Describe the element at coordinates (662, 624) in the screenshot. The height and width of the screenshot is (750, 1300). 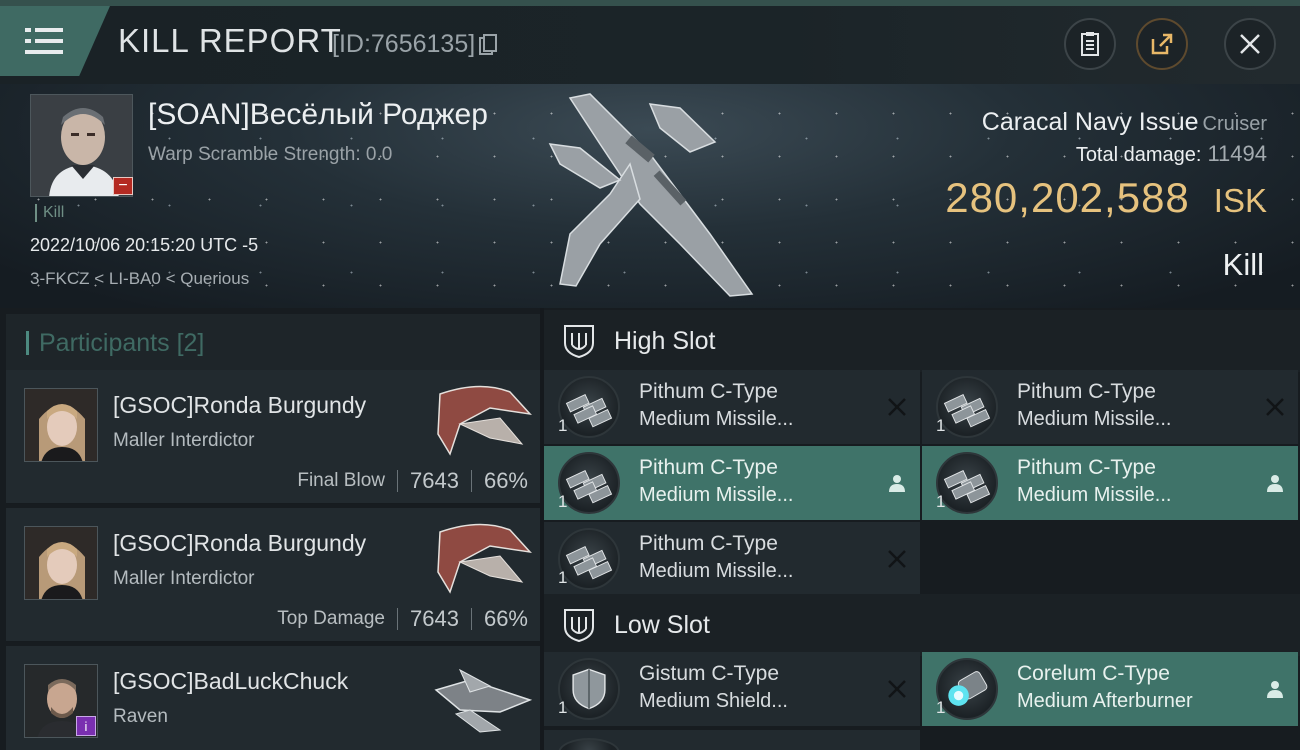
I see `low-slot-label: Low Slot` at that location.